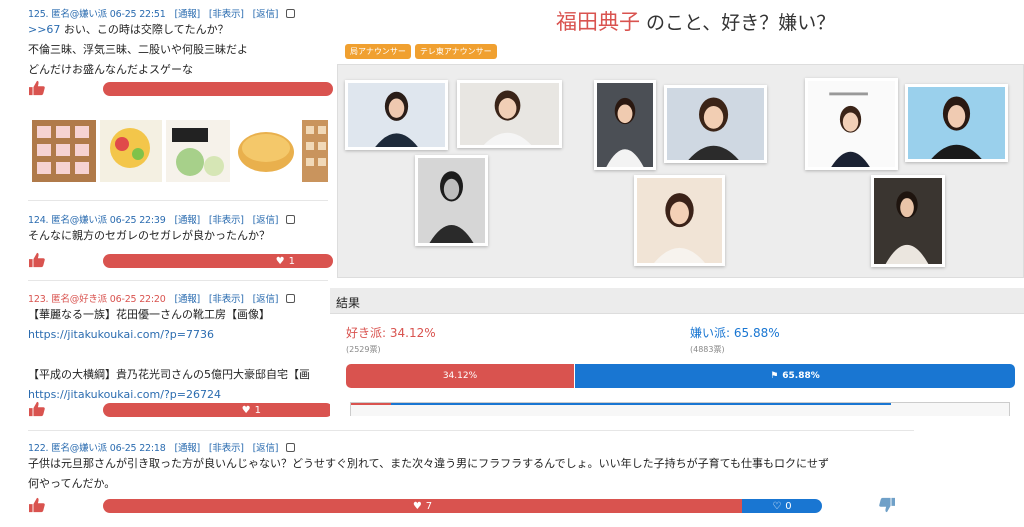 Image resolution: width=1024 pixels, height=527 pixels. I want to click on category-tags: 局アナウンサー テレ東アナウンサー, so click(421, 51).